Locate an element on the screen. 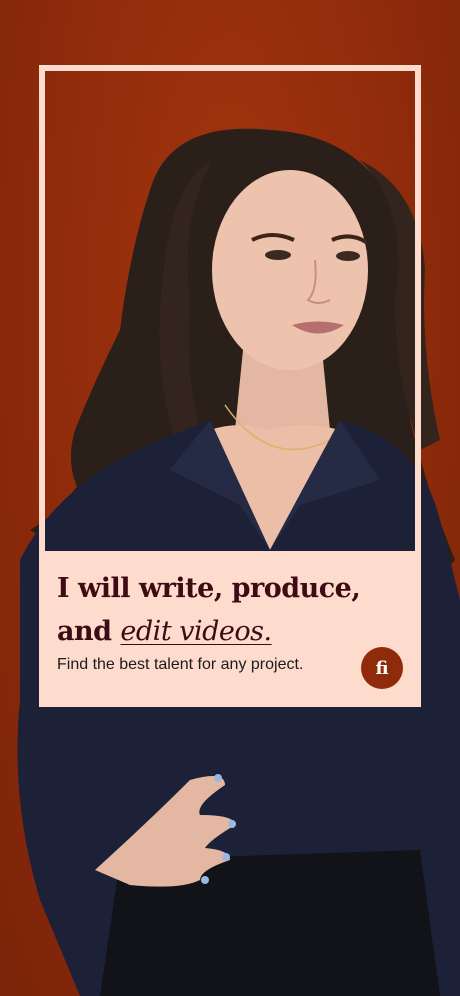 This screenshot has width=460, height=996. headline-and: and is located at coordinates (84, 631).